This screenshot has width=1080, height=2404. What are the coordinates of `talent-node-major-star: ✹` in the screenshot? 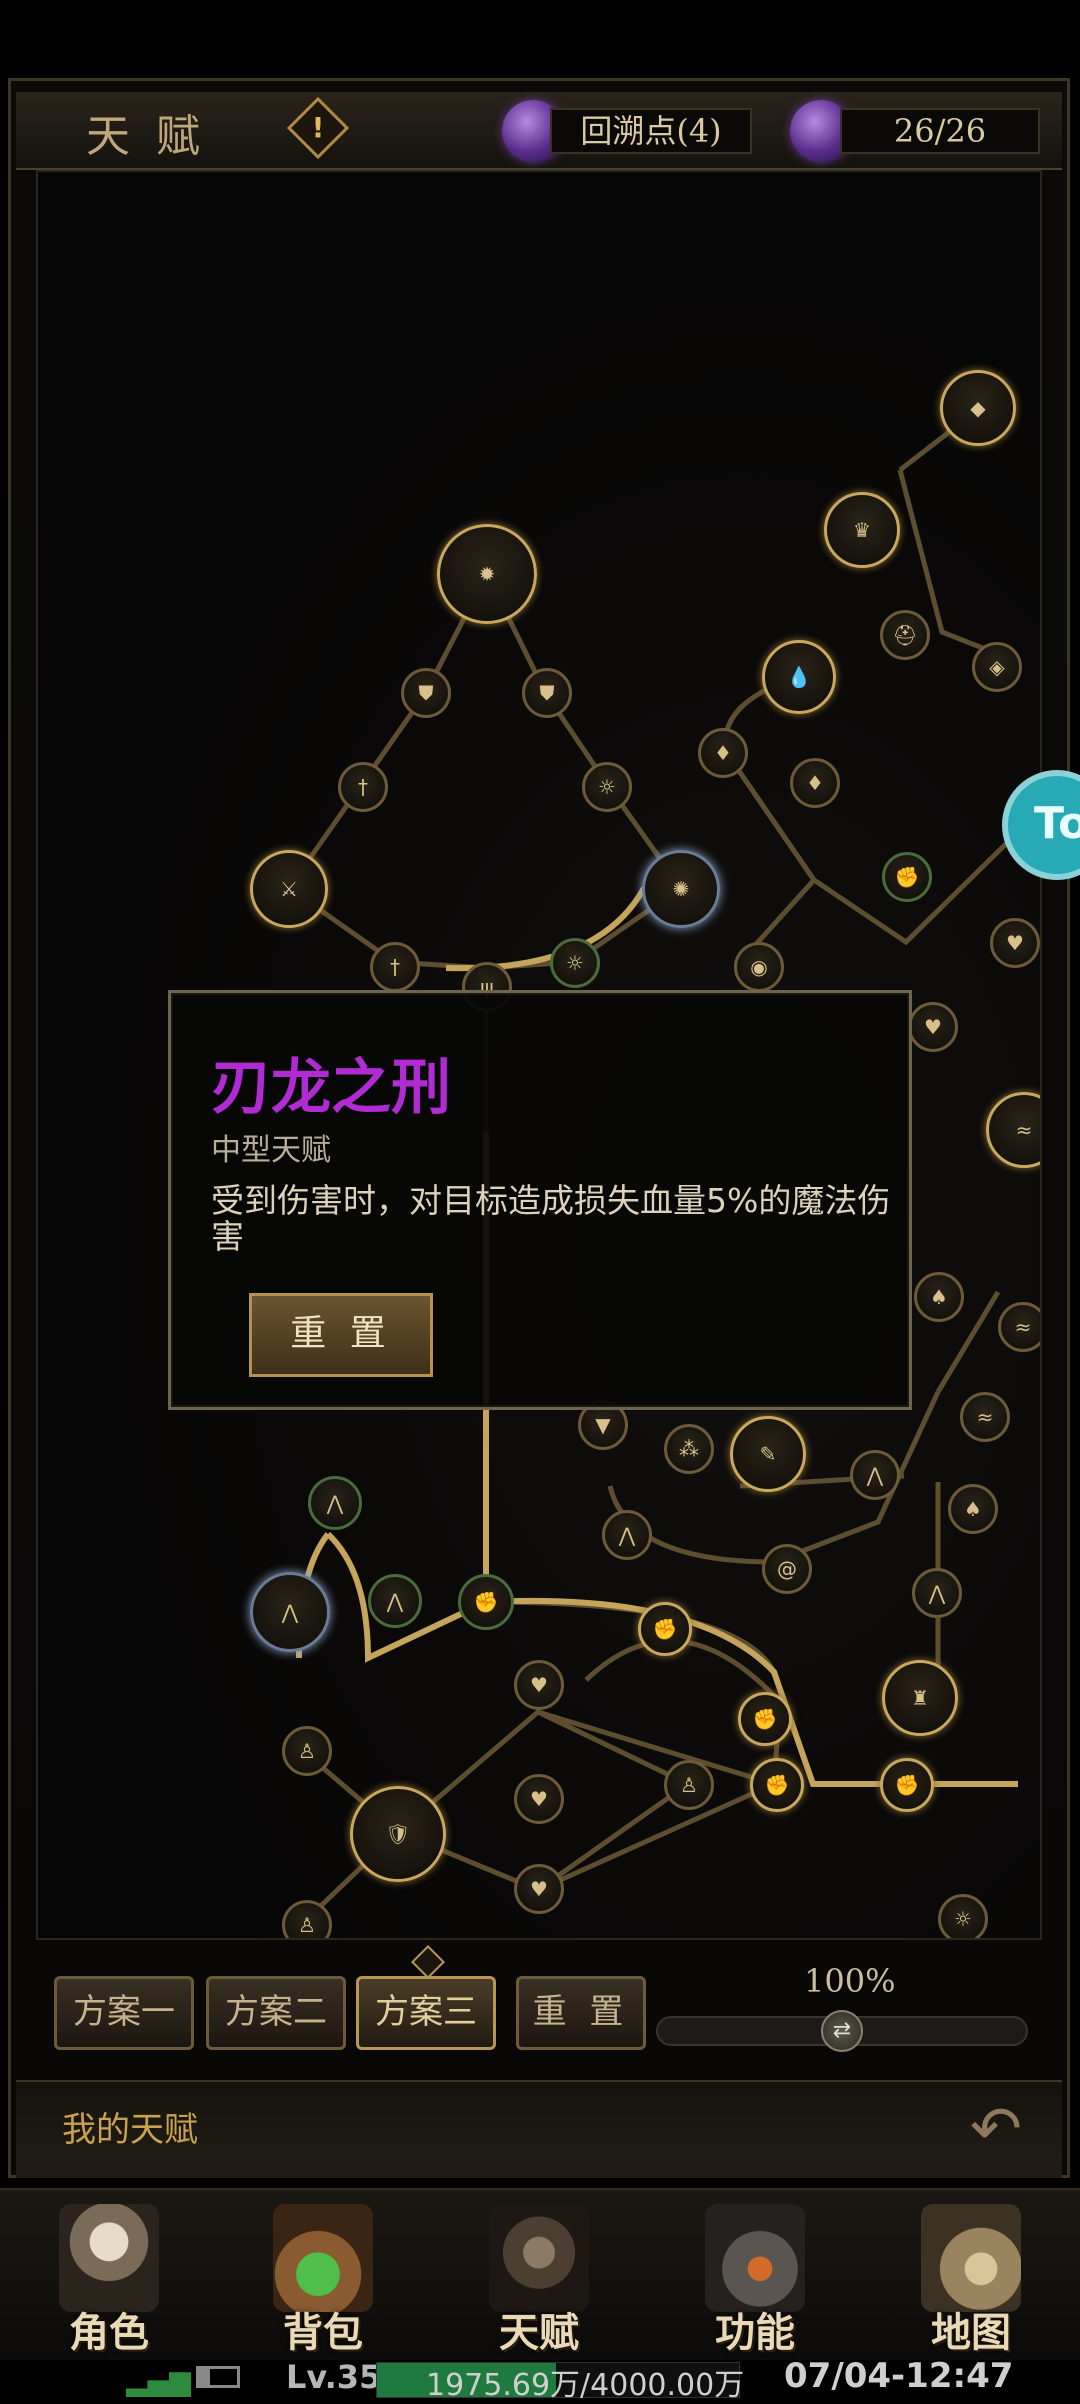 It's located at (487, 574).